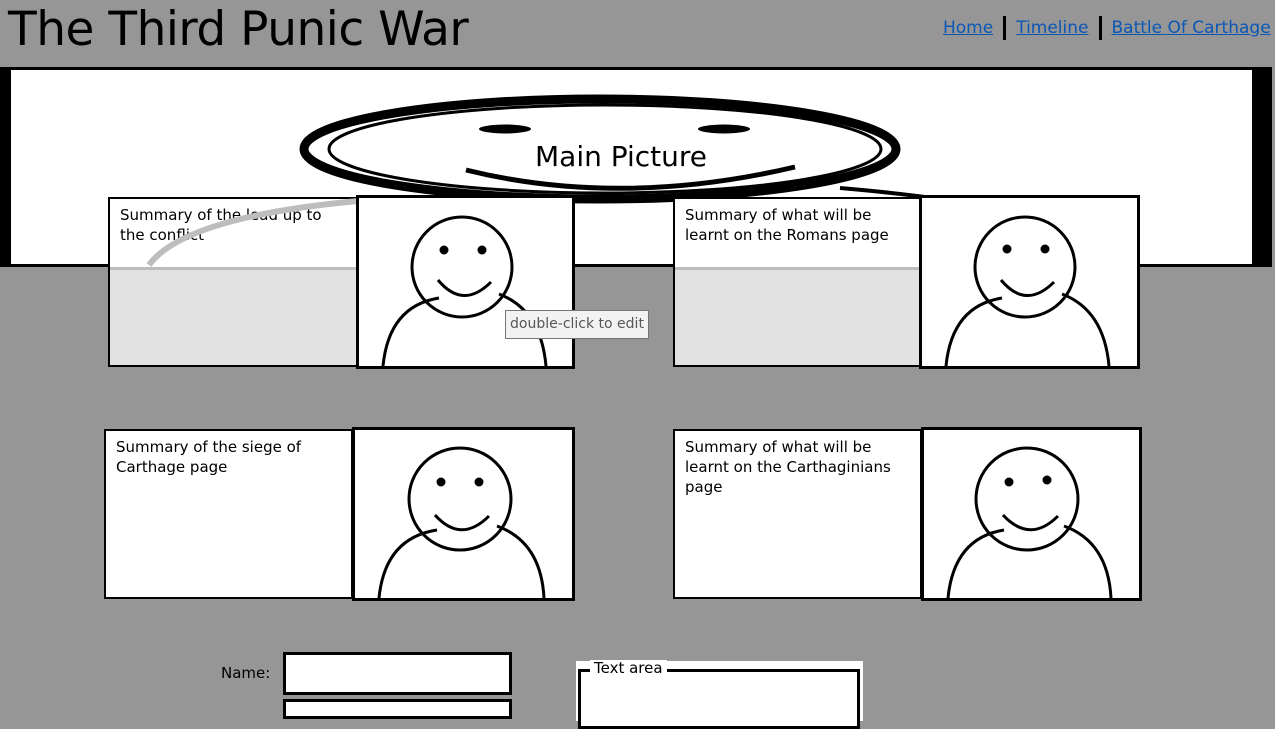 Image resolution: width=1275 pixels, height=729 pixels. What do you see at coordinates (252, 232) in the screenshot?
I see `banner-arc-overlay` at bounding box center [252, 232].